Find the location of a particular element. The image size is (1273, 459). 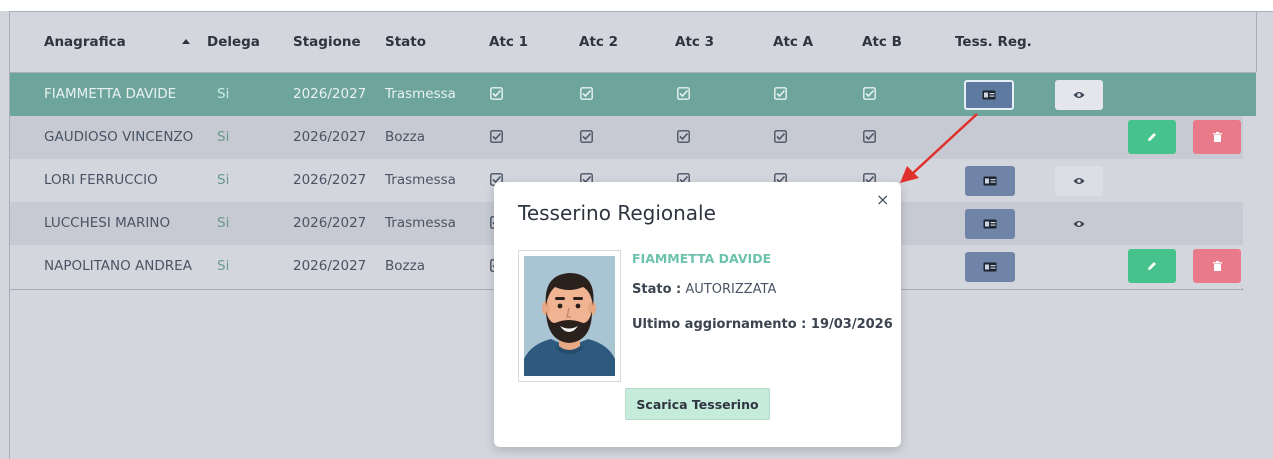

status-label: Stato : is located at coordinates (657, 289).